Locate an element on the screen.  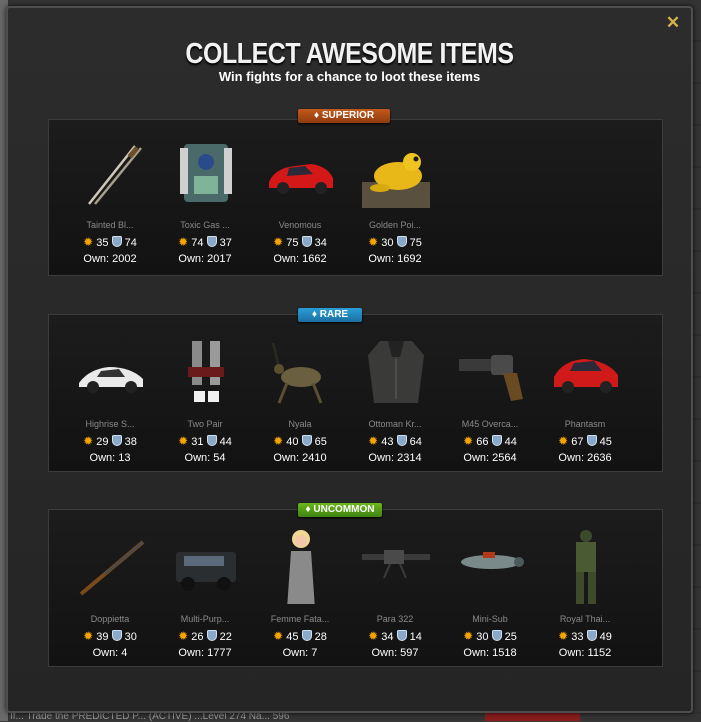
blonde-woman-icon is located at coordinates (301, 567).